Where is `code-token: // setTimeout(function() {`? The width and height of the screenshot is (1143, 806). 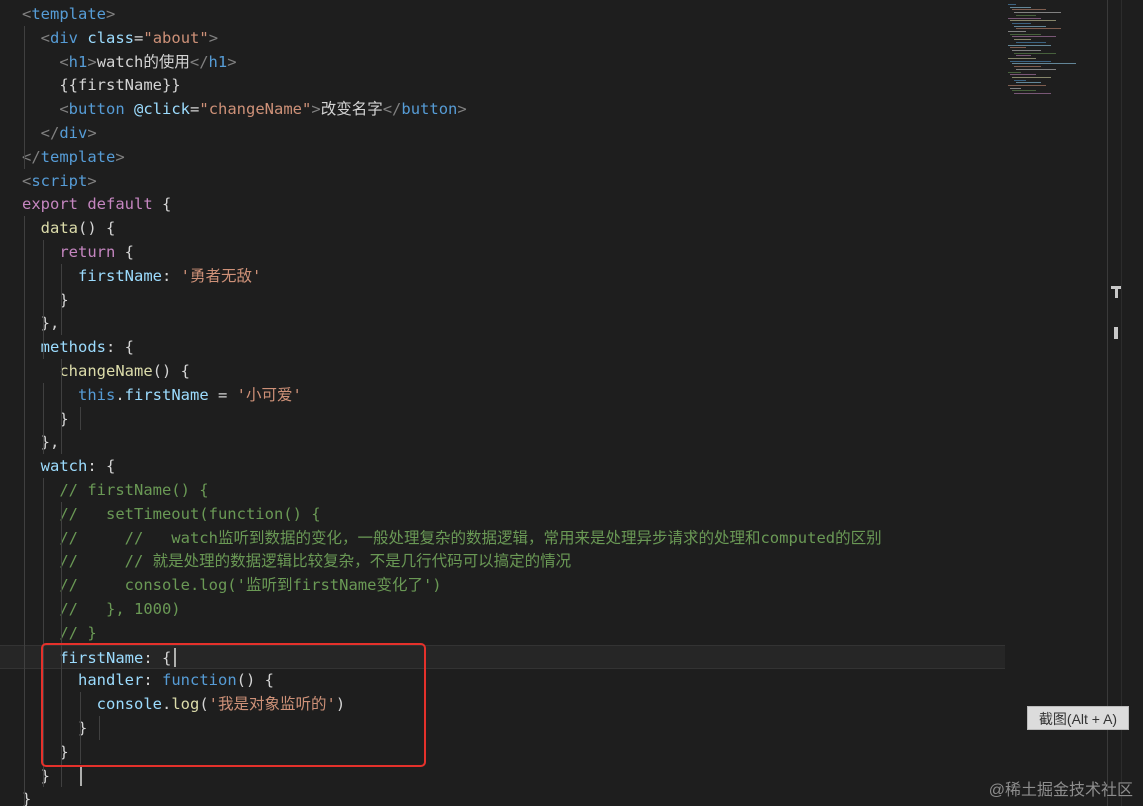
code-token: // setTimeout(function() { is located at coordinates (190, 513).